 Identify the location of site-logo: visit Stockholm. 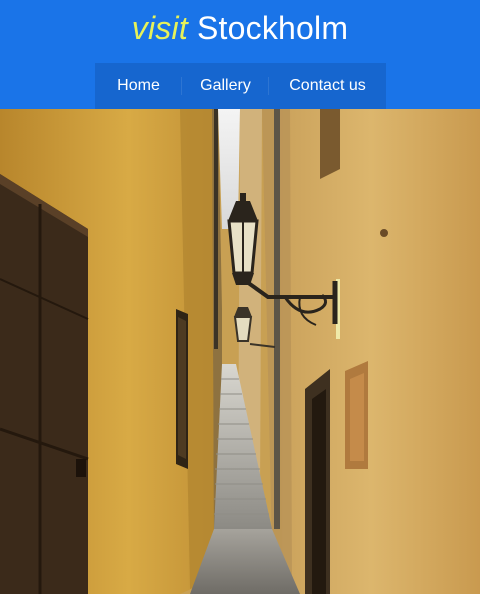
(240, 28).